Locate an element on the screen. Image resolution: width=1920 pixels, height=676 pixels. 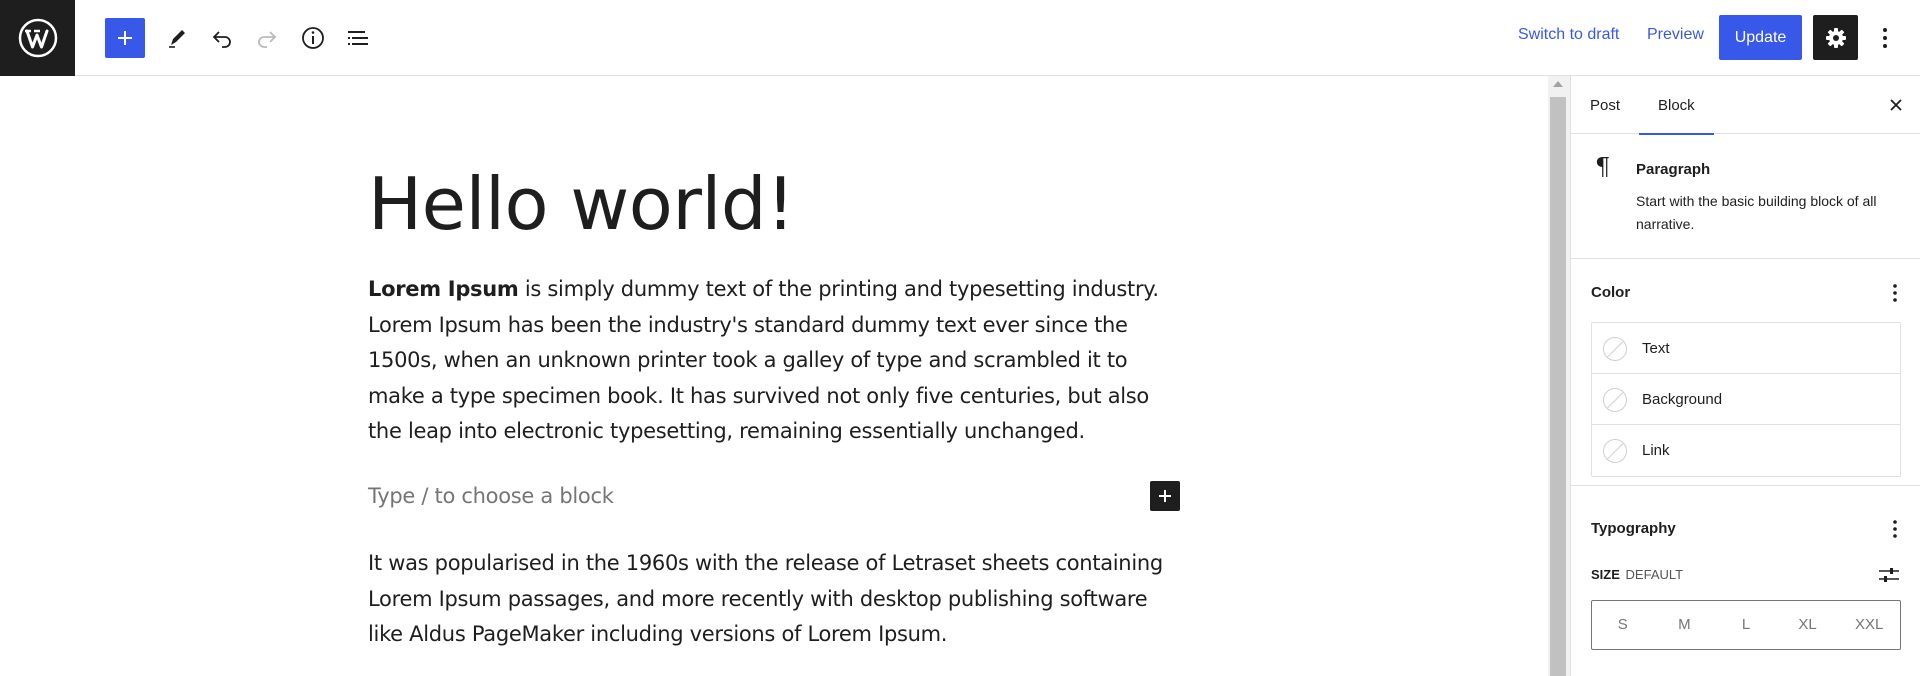
color-panel-header: Color is located at coordinates (1745, 293).